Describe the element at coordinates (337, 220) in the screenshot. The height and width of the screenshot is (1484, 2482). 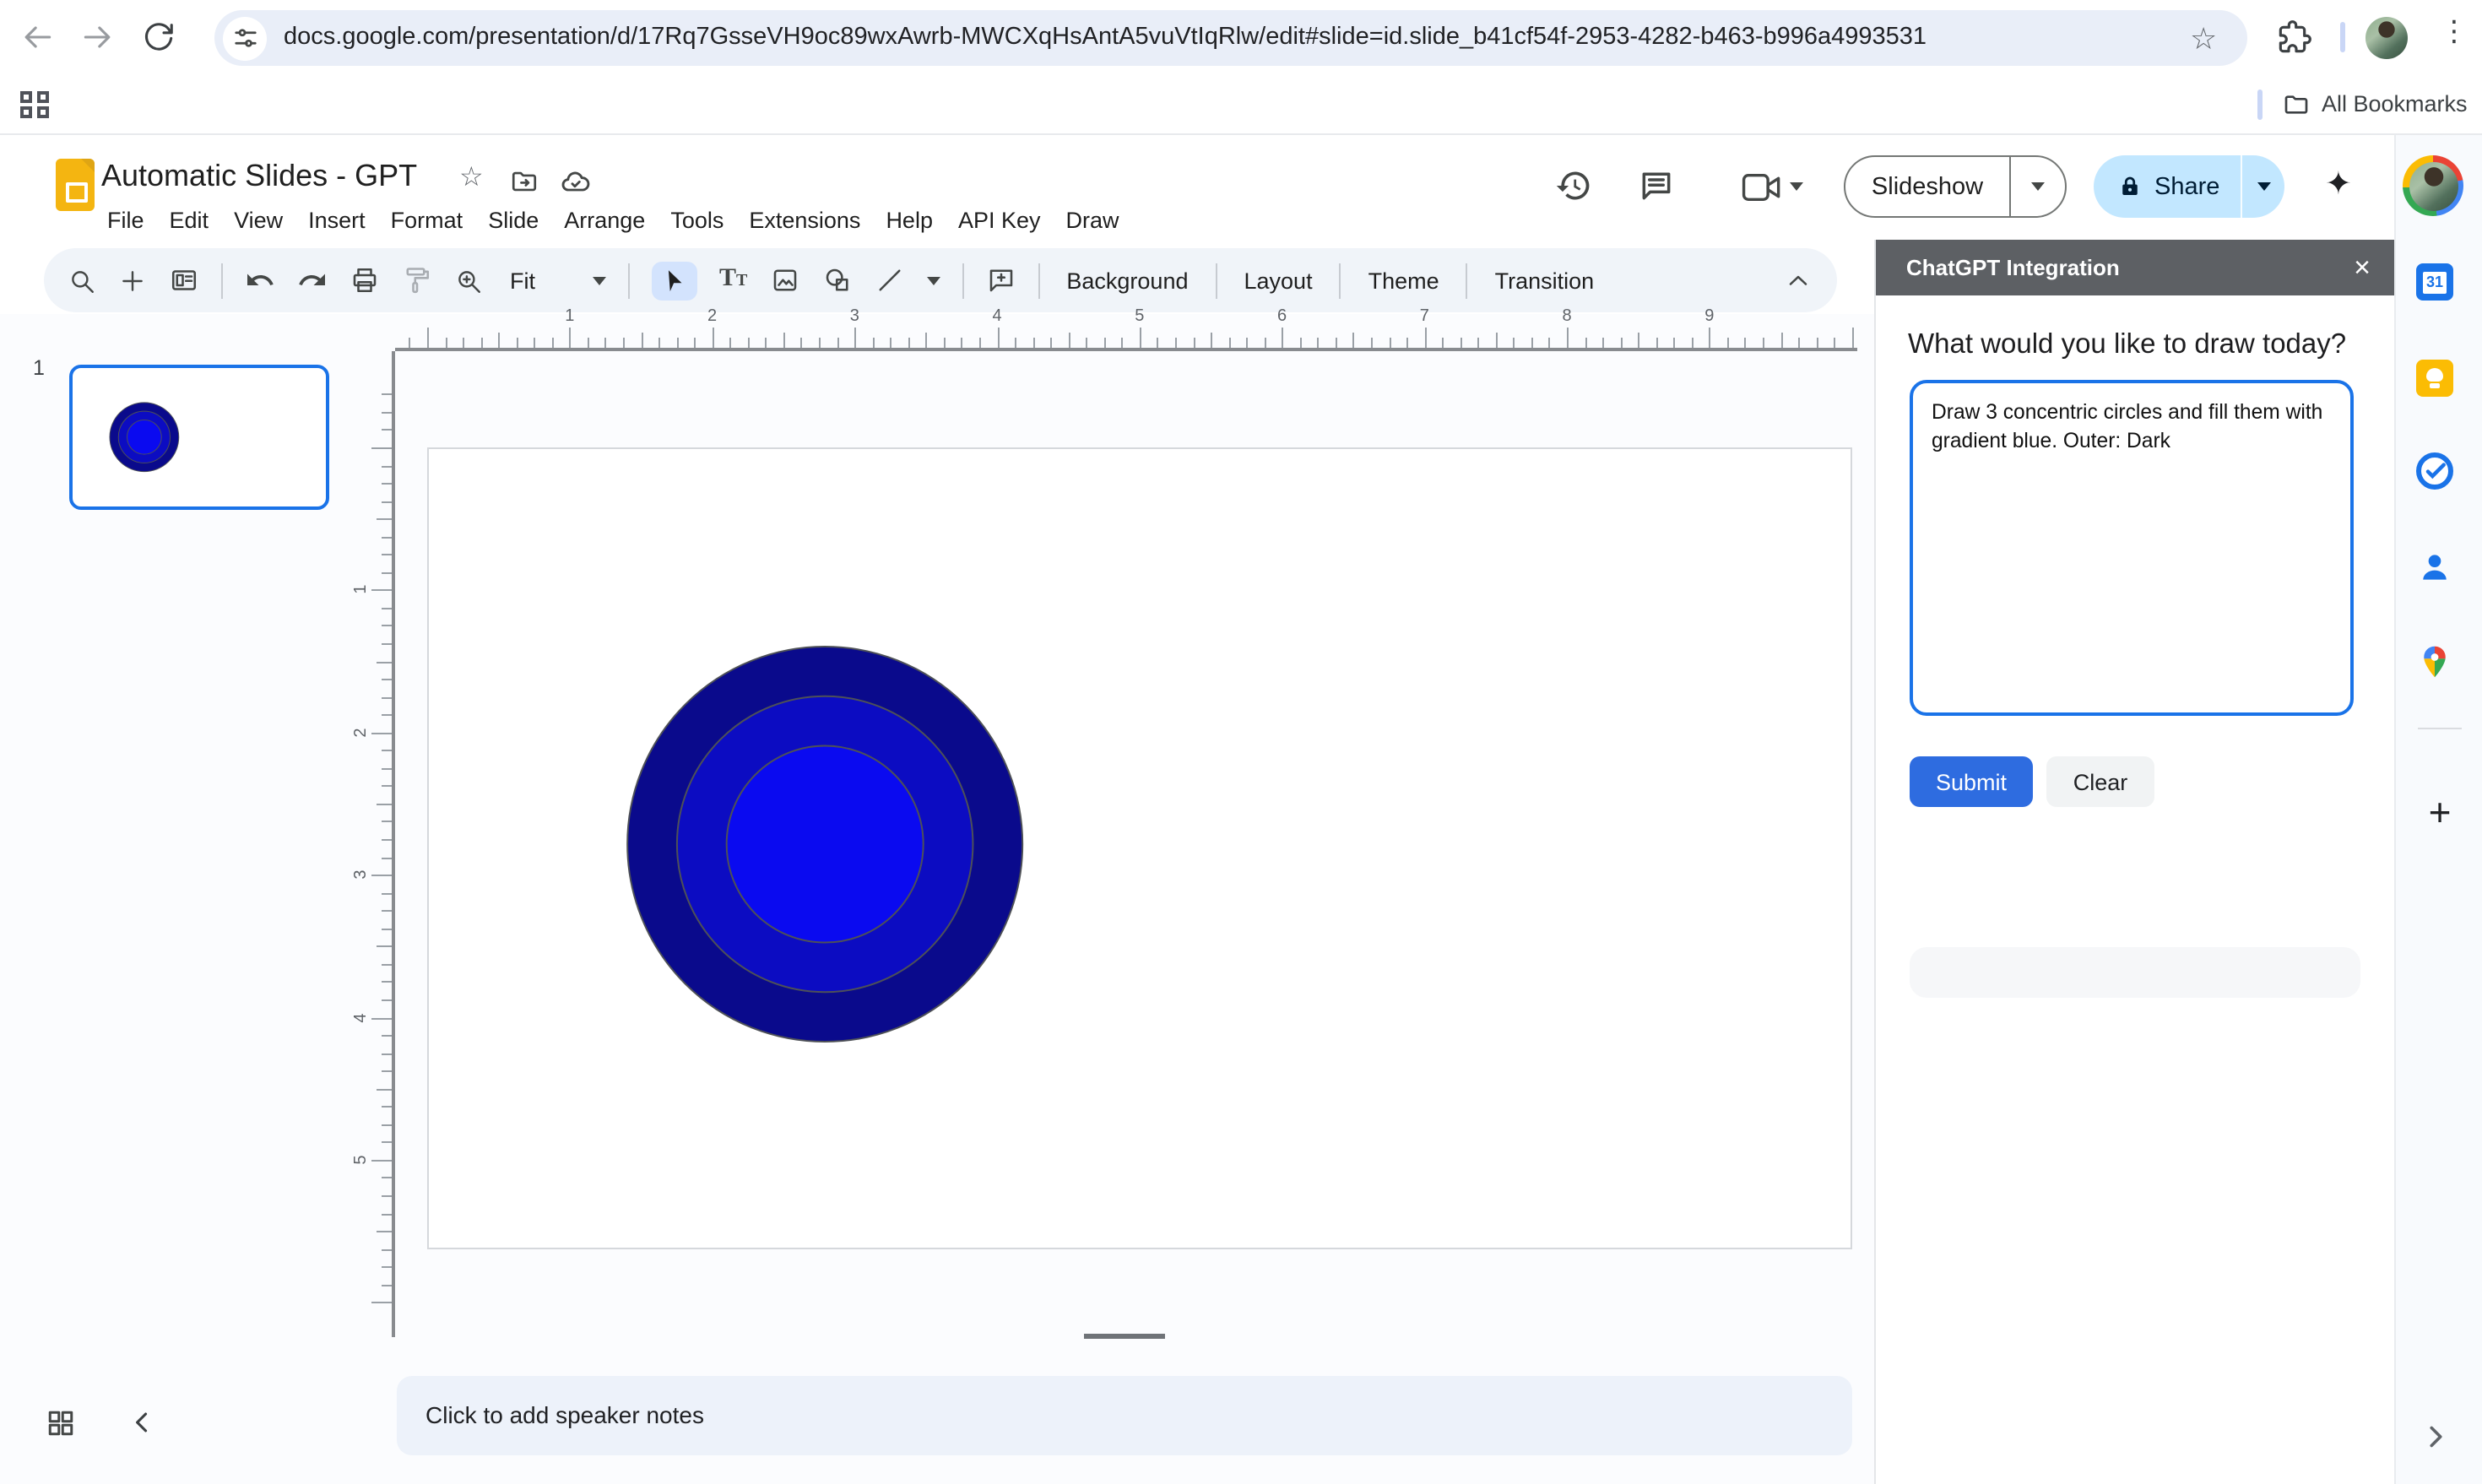
I see `menu-insert: Insert` at that location.